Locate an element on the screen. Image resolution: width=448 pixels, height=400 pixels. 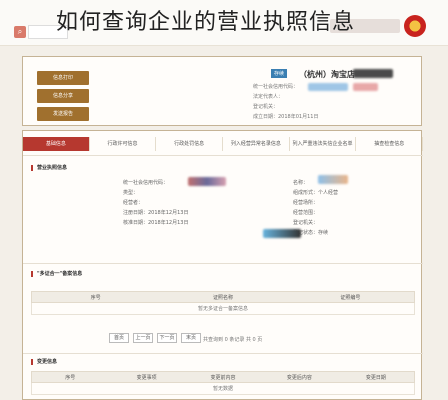
column-header: 证照名称 is located at coordinates (222, 298).